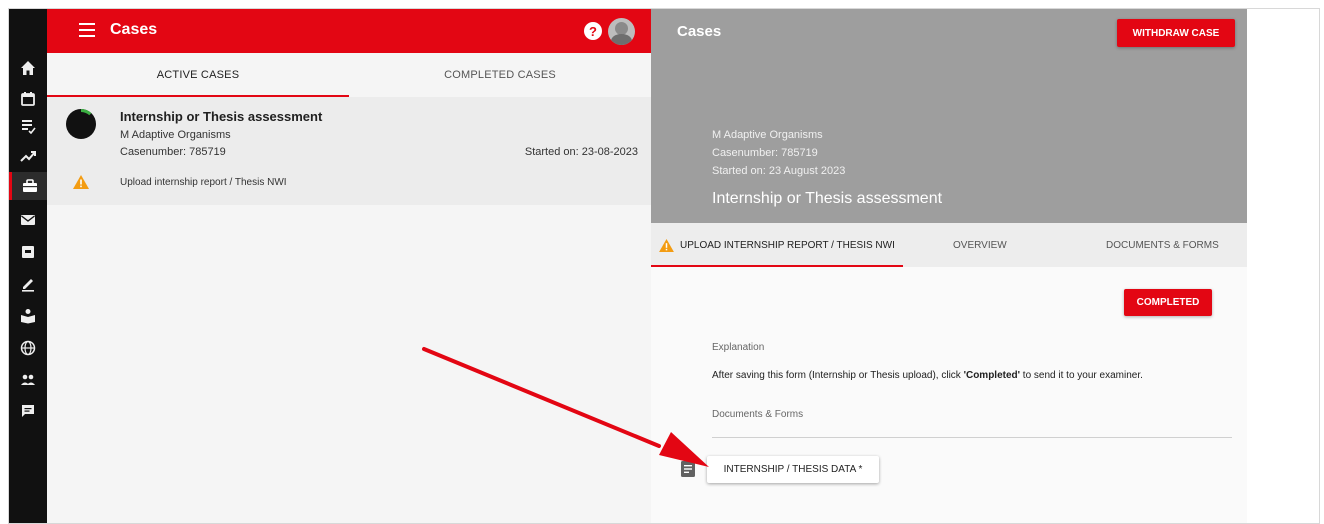 This screenshot has height=524, width=1324. Describe the element at coordinates (87, 30) in the screenshot. I see `hamburger-menu-icon` at that location.